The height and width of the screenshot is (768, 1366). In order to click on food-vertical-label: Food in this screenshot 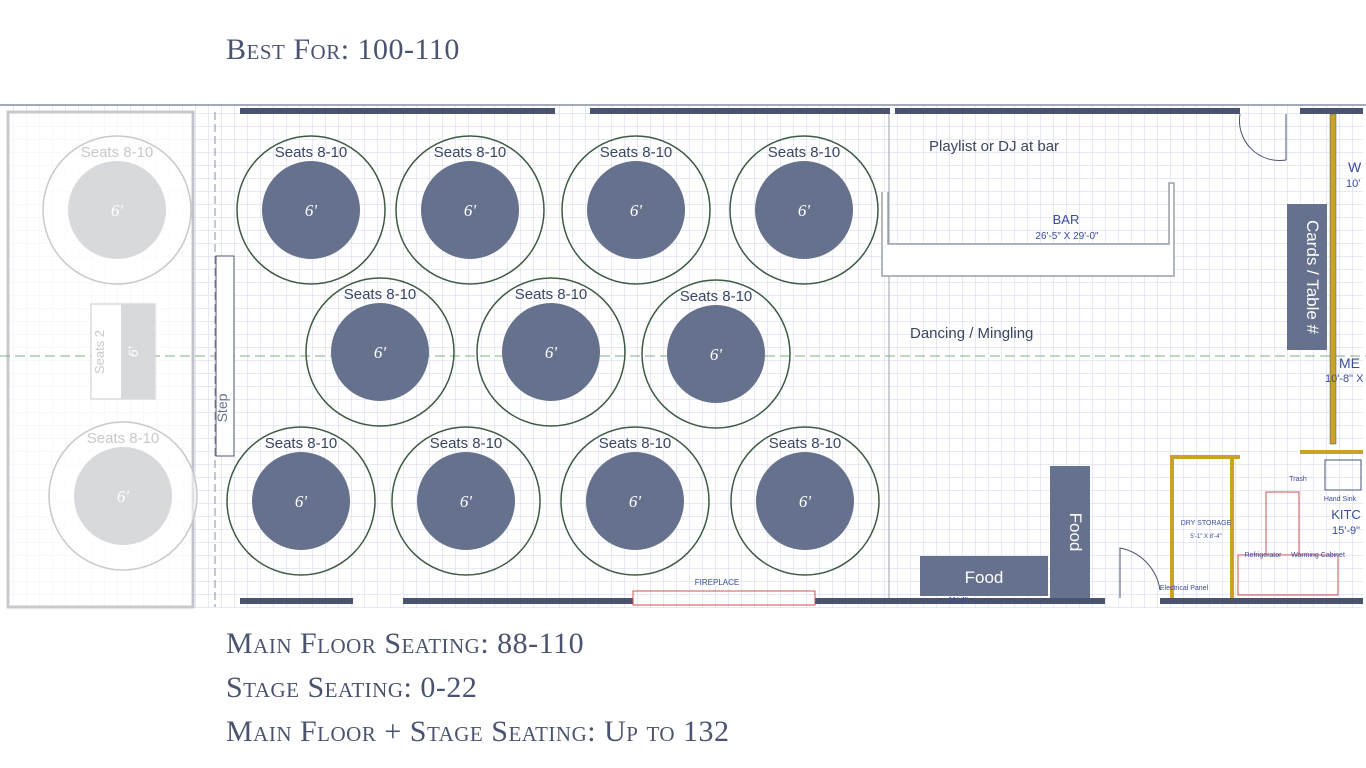, I will do `click(1075, 532)`.